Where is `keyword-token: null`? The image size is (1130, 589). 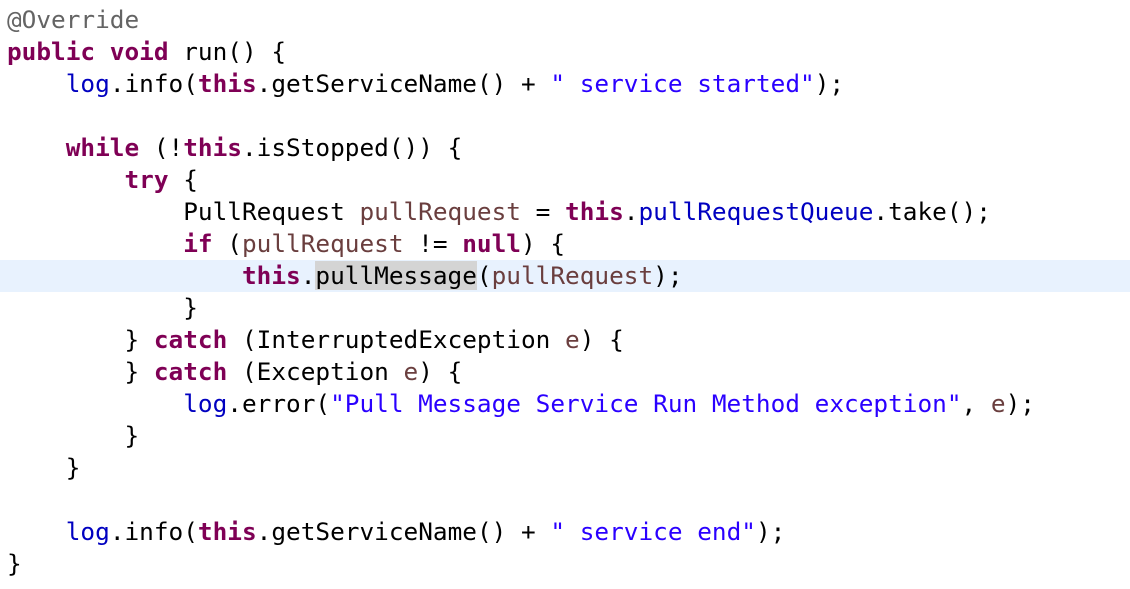
keyword-token: null is located at coordinates (491, 243).